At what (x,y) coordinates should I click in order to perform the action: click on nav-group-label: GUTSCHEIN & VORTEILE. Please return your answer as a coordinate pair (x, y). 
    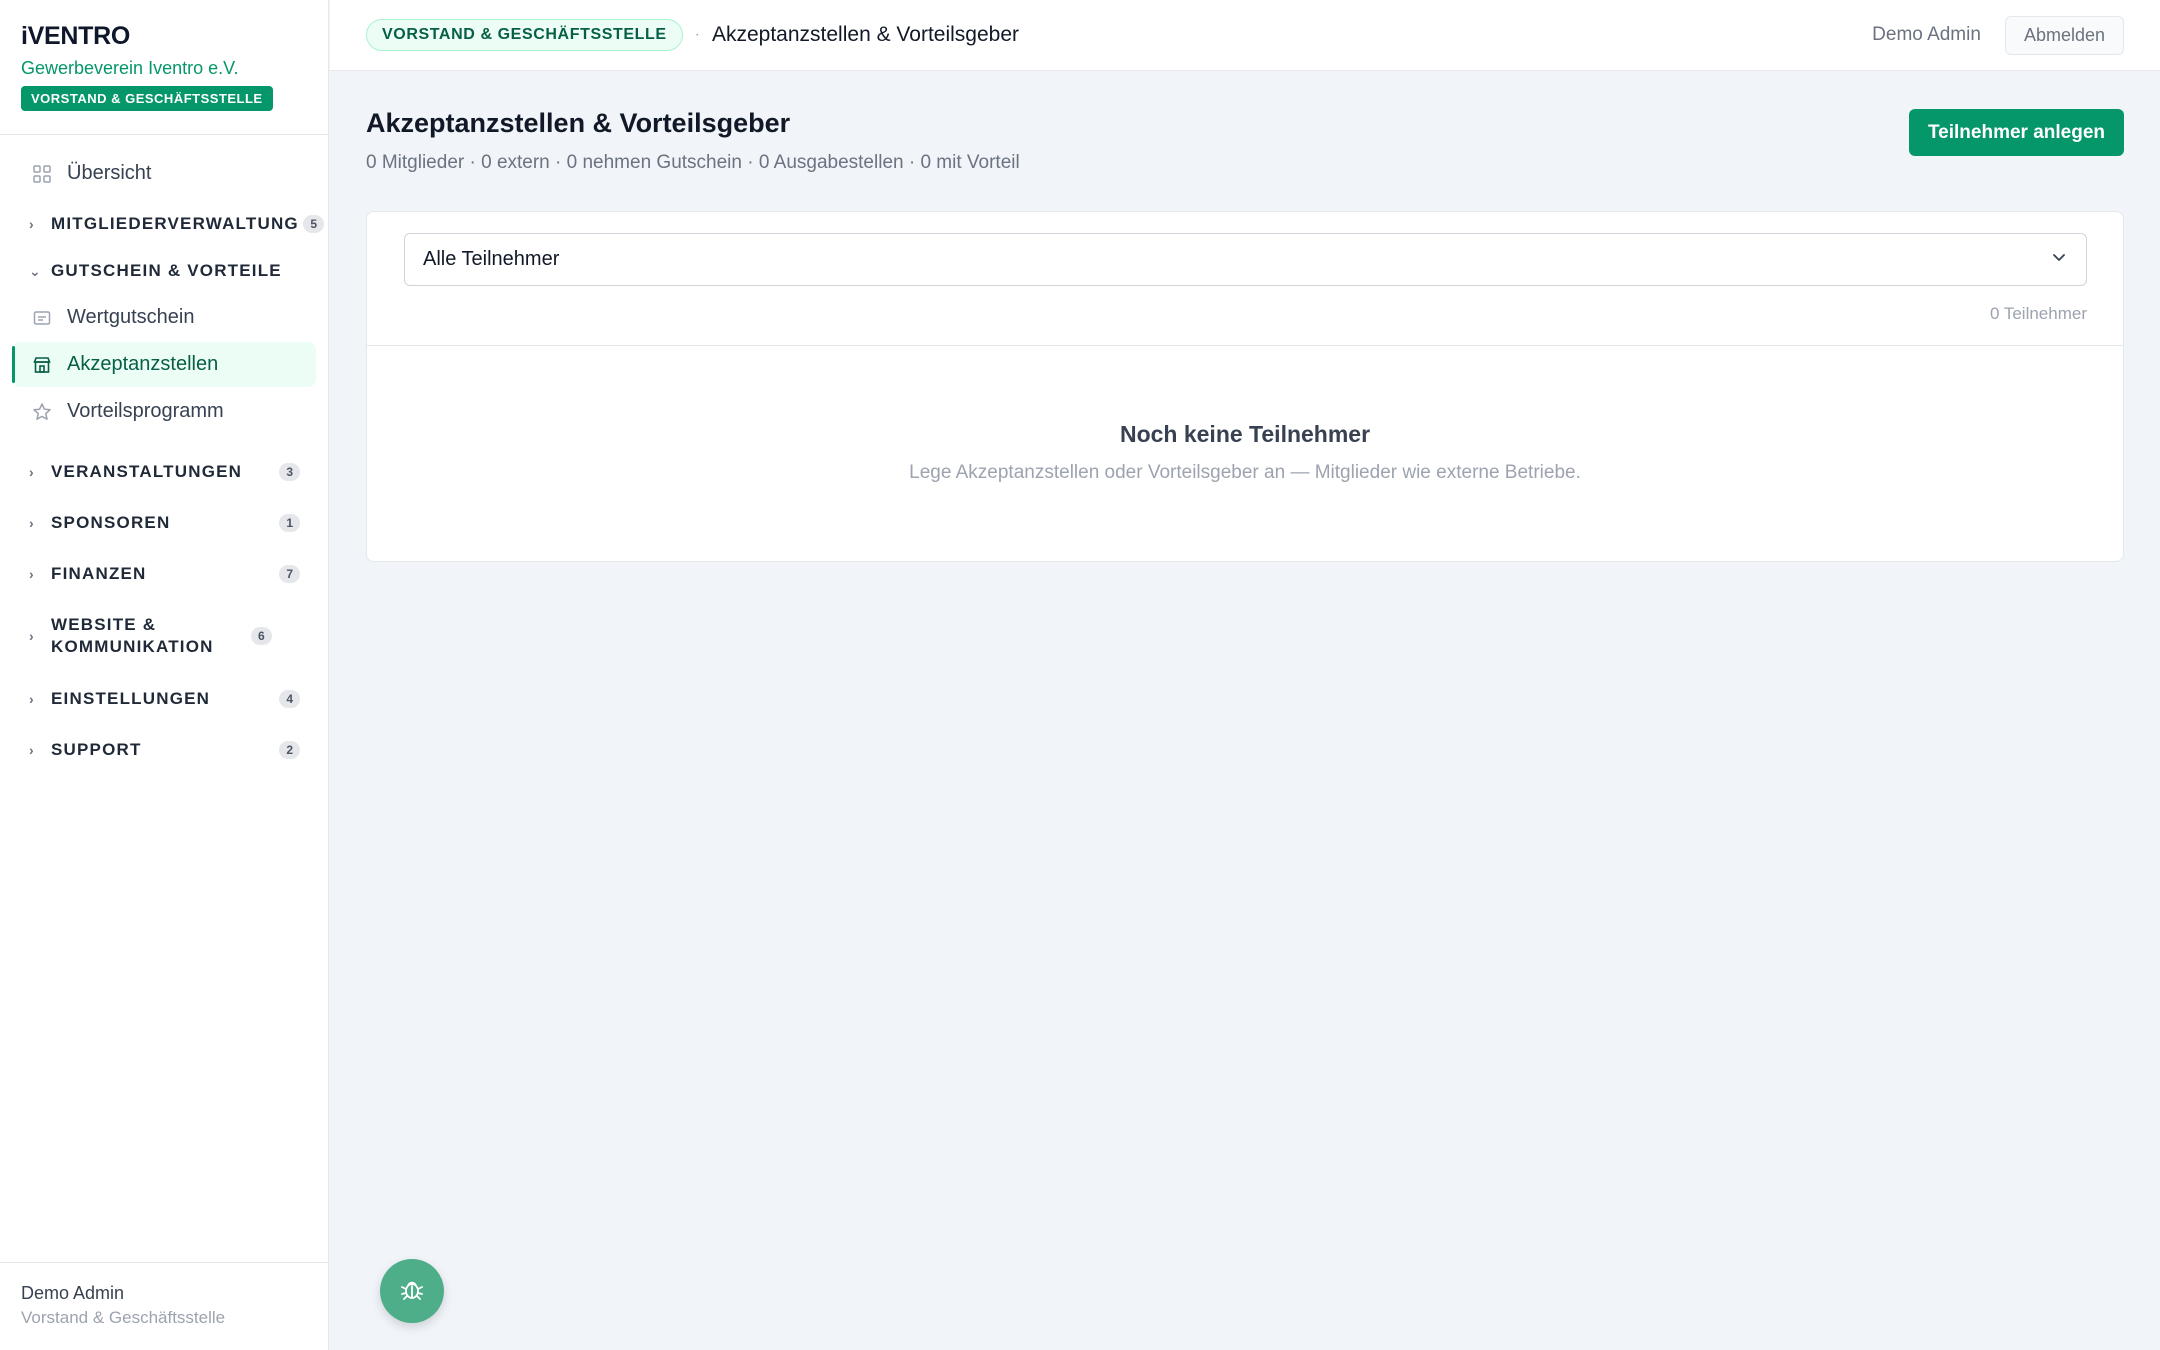
    Looking at the image, I should click on (166, 270).